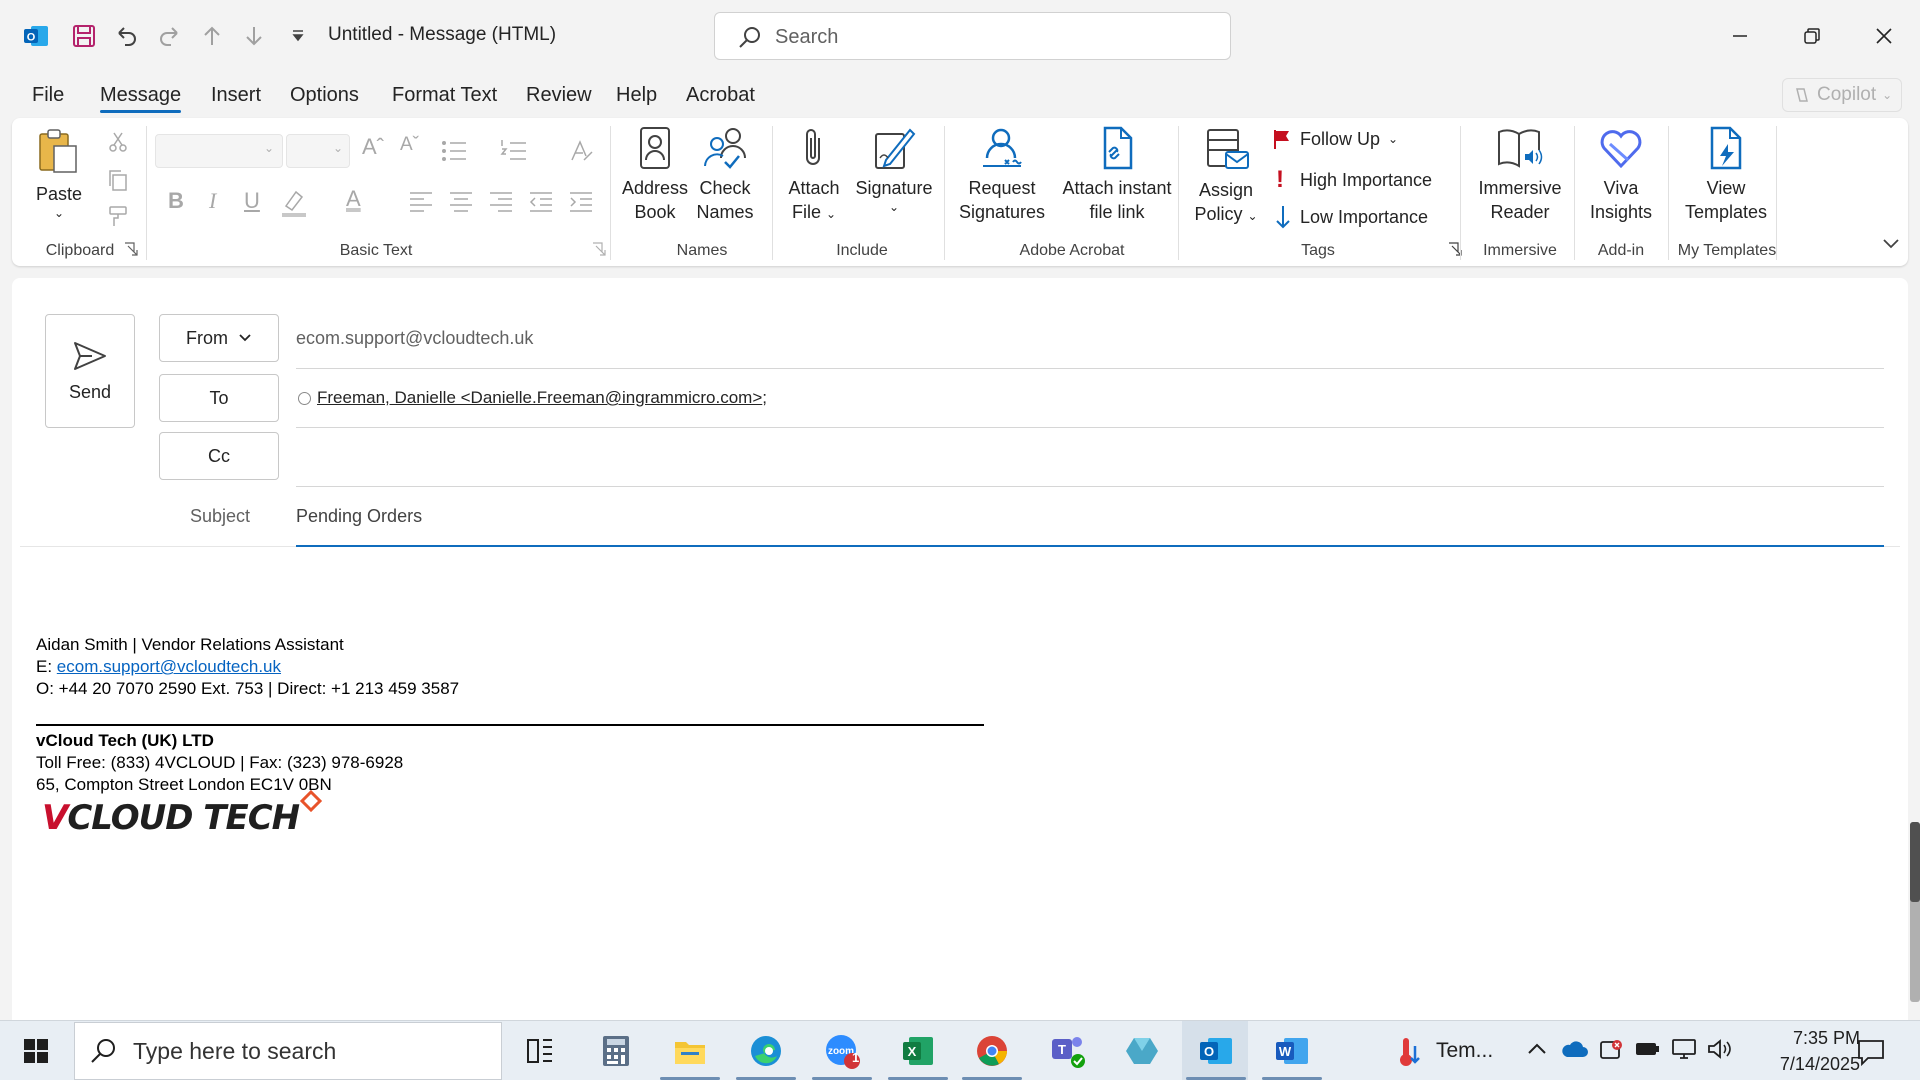 The width and height of the screenshot is (1920, 1080). Describe the element at coordinates (444, 95) in the screenshot. I see `tab-format-text: Format Text` at that location.